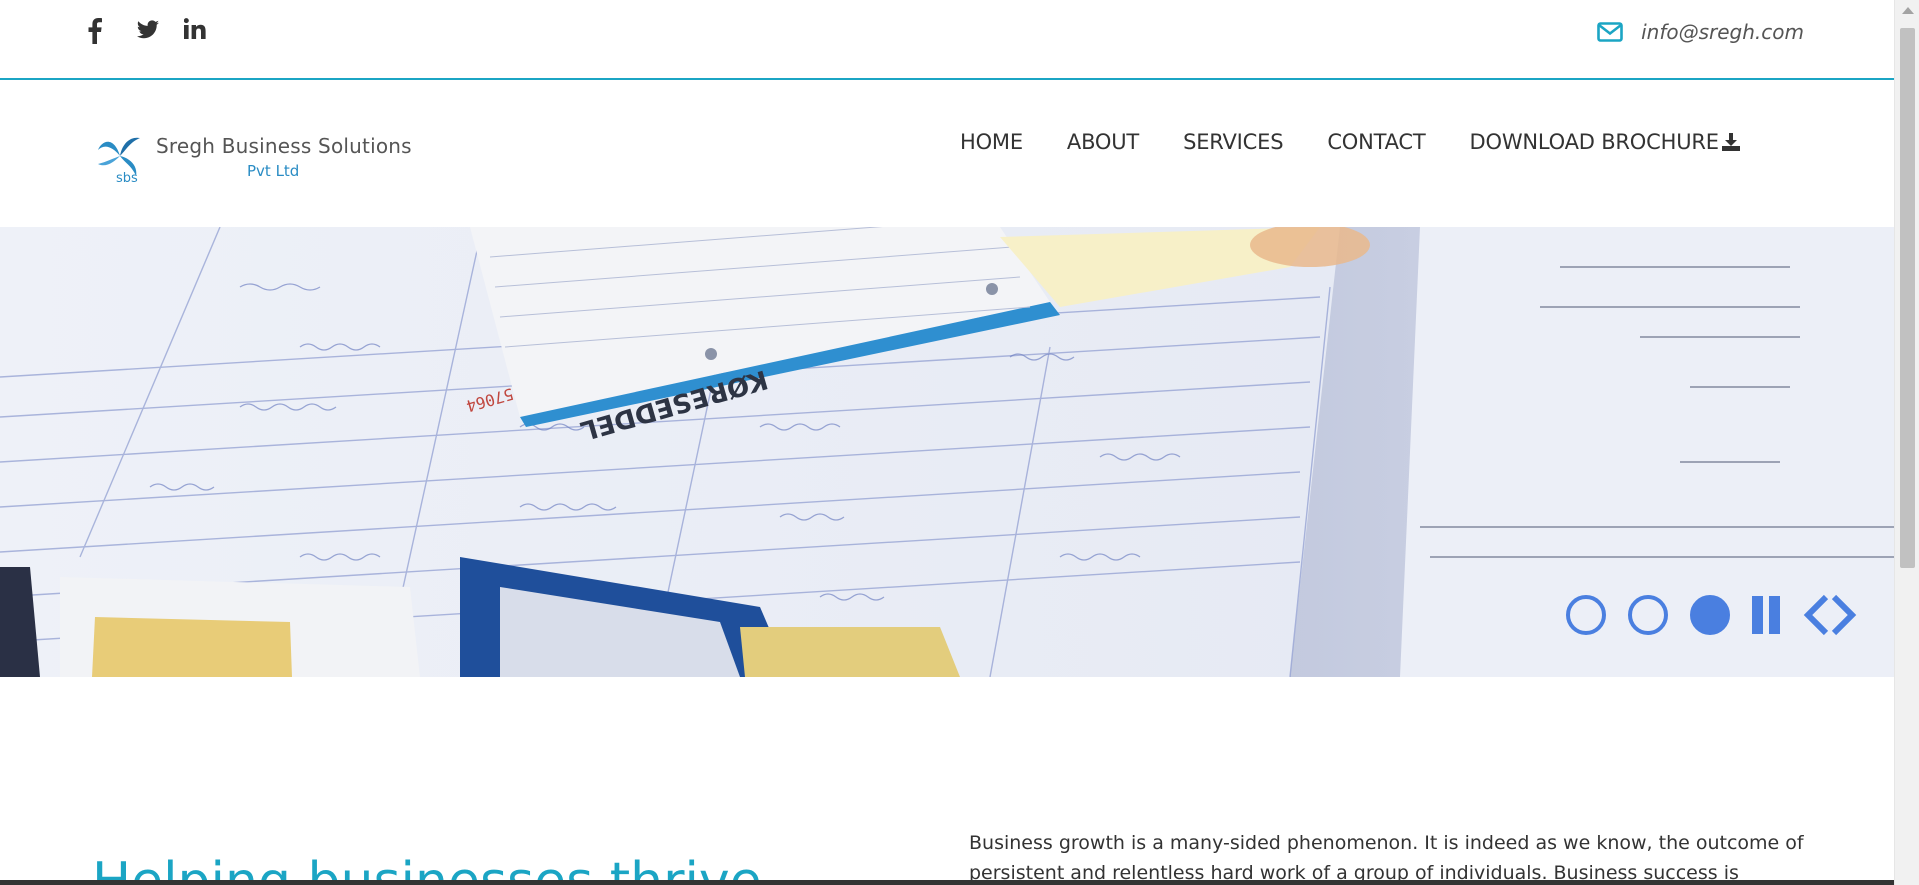  I want to click on logo-name: Sregh Business Solutions, so click(284, 146).